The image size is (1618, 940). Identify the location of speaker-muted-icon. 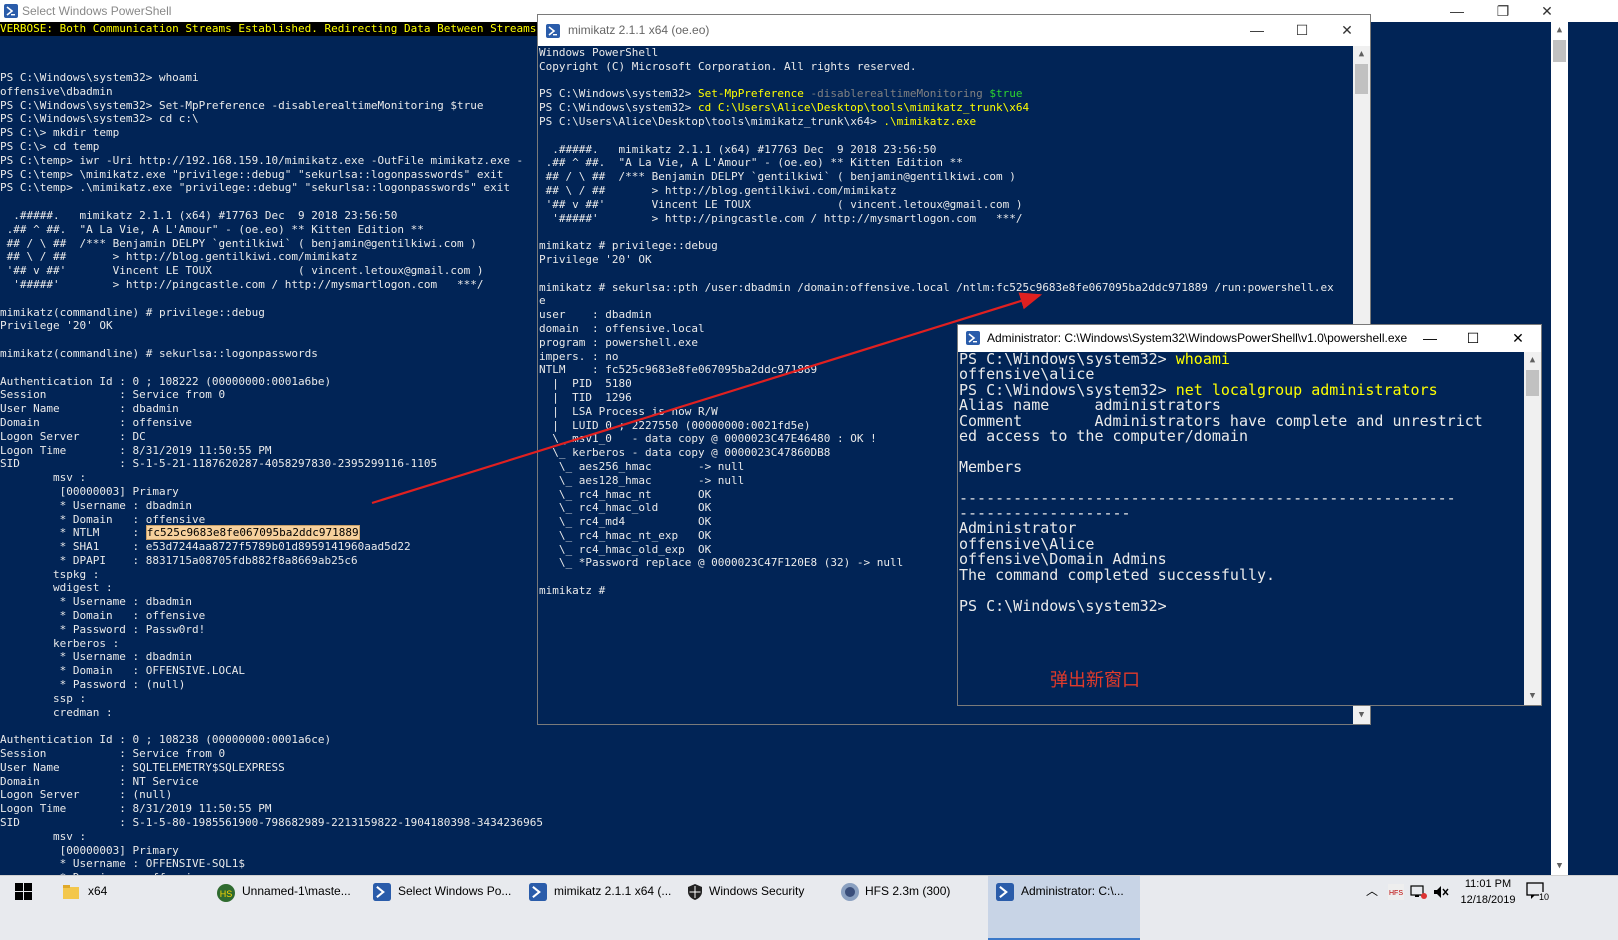
(1441, 892).